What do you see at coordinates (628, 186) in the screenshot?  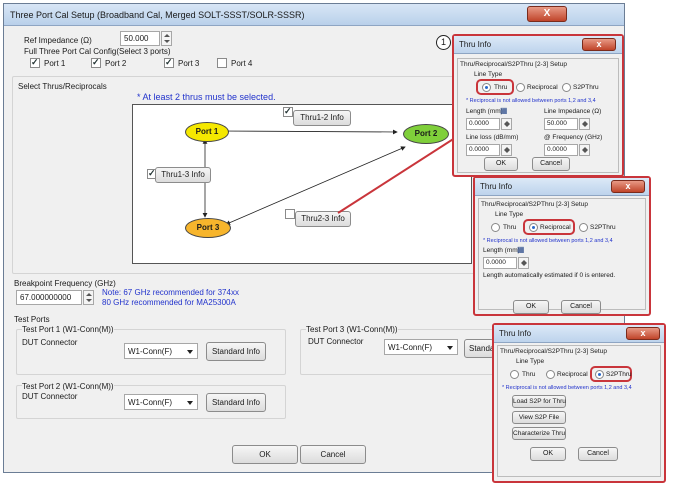 I see `popup2-close-button: x` at bounding box center [628, 186].